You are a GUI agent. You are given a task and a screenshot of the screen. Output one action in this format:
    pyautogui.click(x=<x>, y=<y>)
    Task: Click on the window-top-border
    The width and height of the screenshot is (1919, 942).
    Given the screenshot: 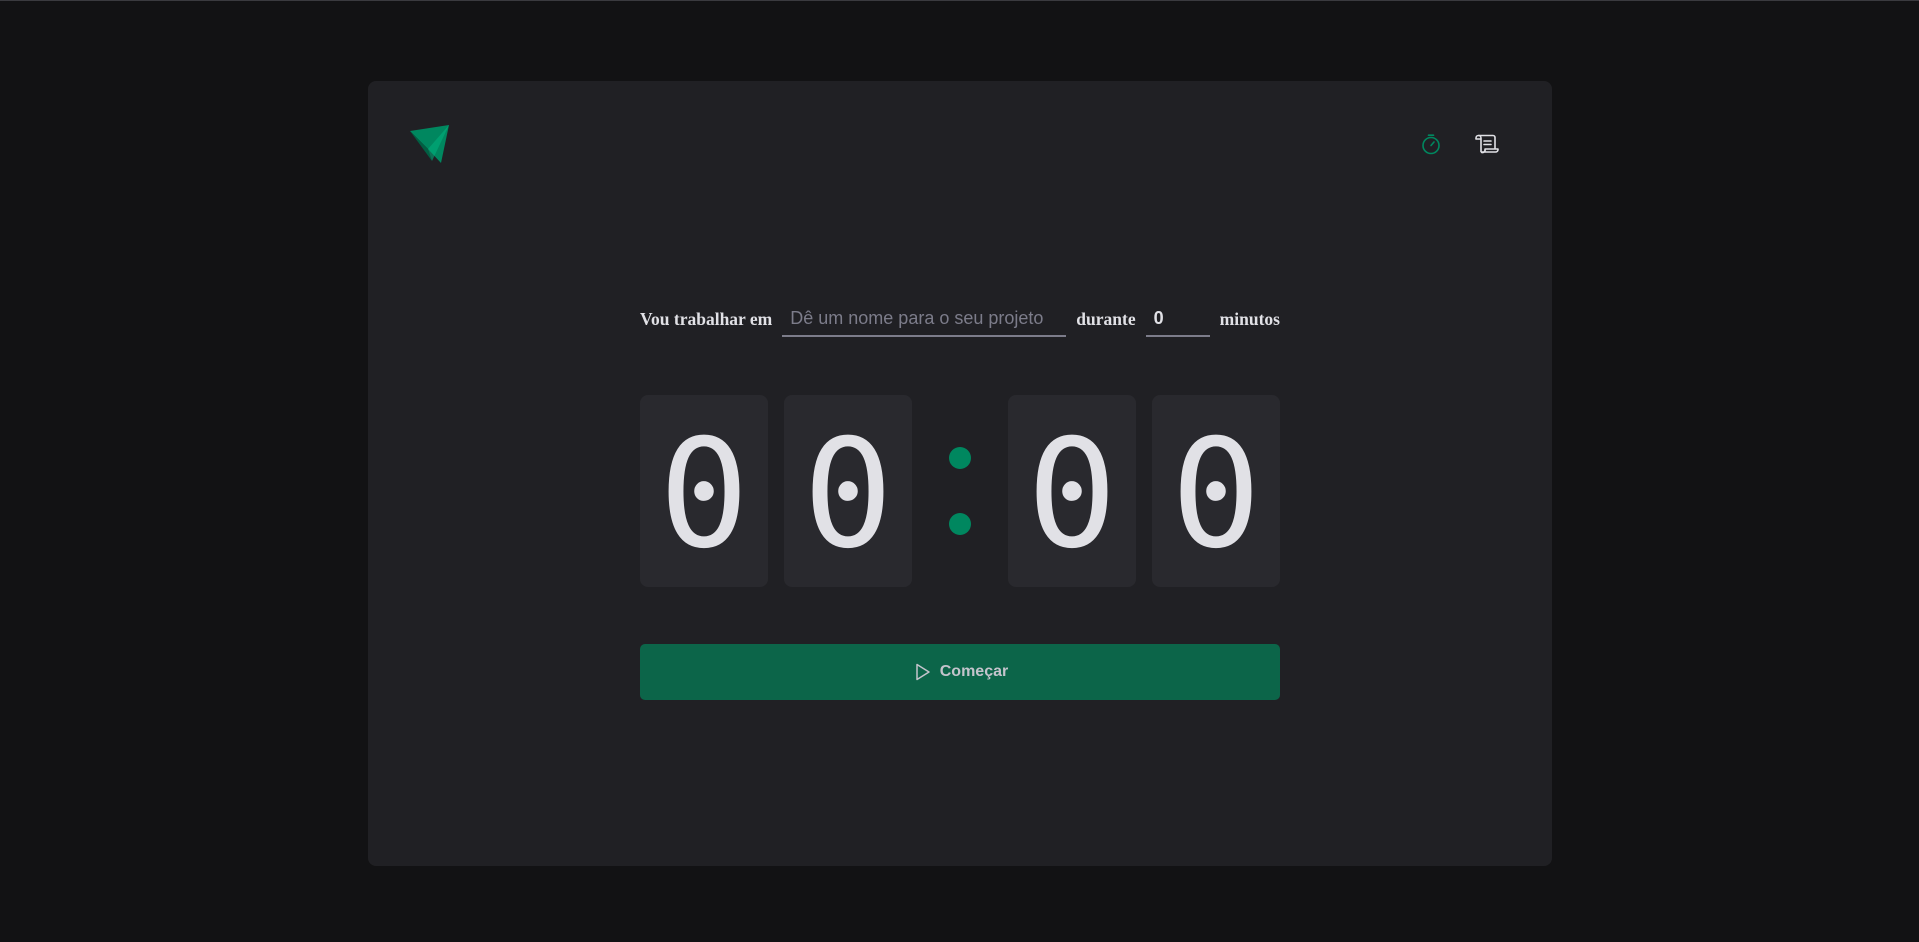 What is the action you would take?
    pyautogui.click(x=959, y=0)
    